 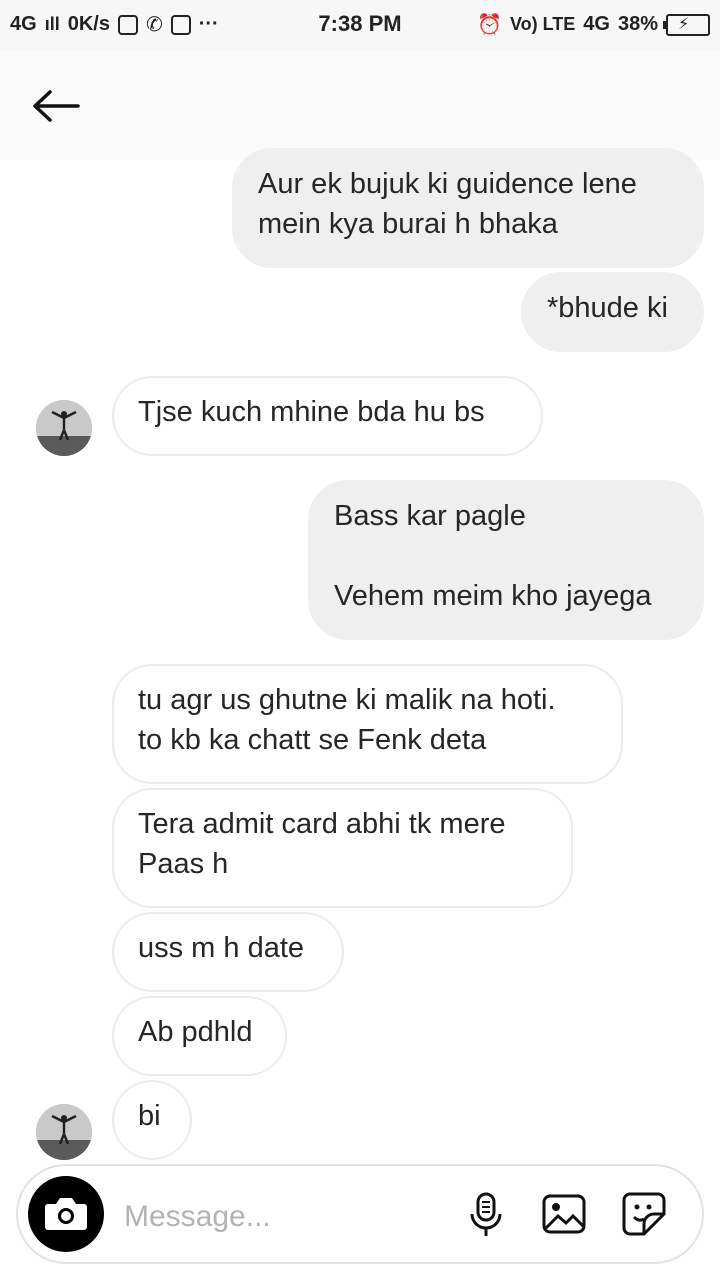 I want to click on message-incoming: bi, so click(x=152, y=1120).